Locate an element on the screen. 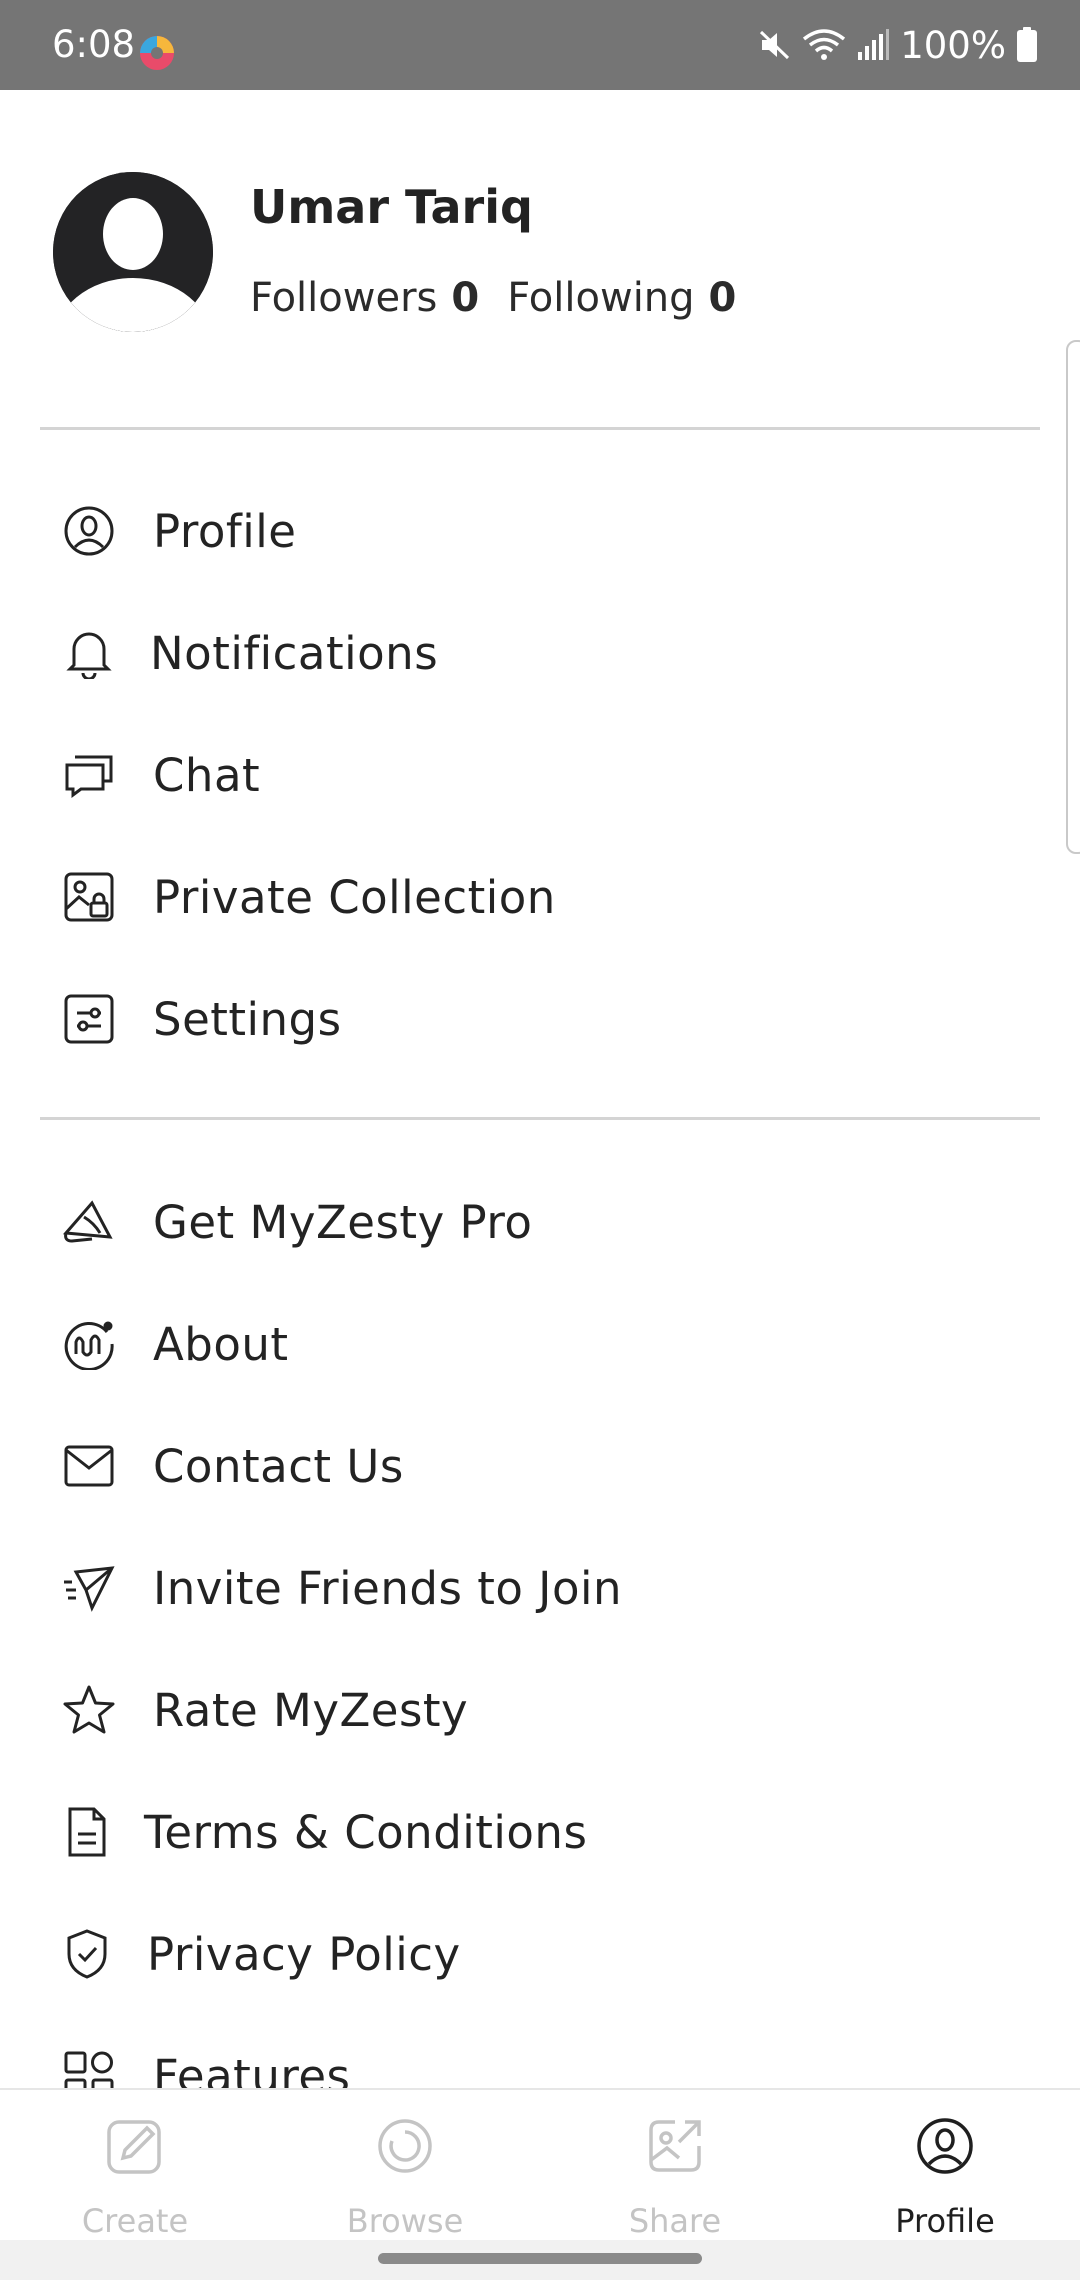 Image resolution: width=1080 pixels, height=2282 pixels. bell-icon is located at coordinates (89, 653).